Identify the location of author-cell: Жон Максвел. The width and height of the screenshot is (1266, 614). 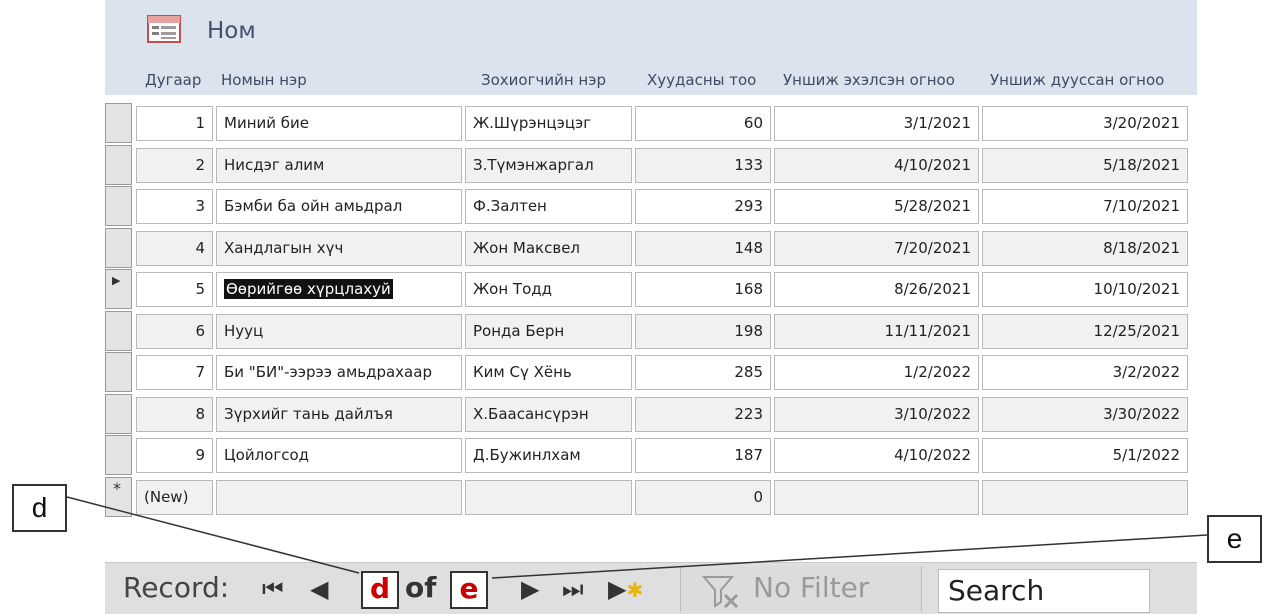
(548, 248).